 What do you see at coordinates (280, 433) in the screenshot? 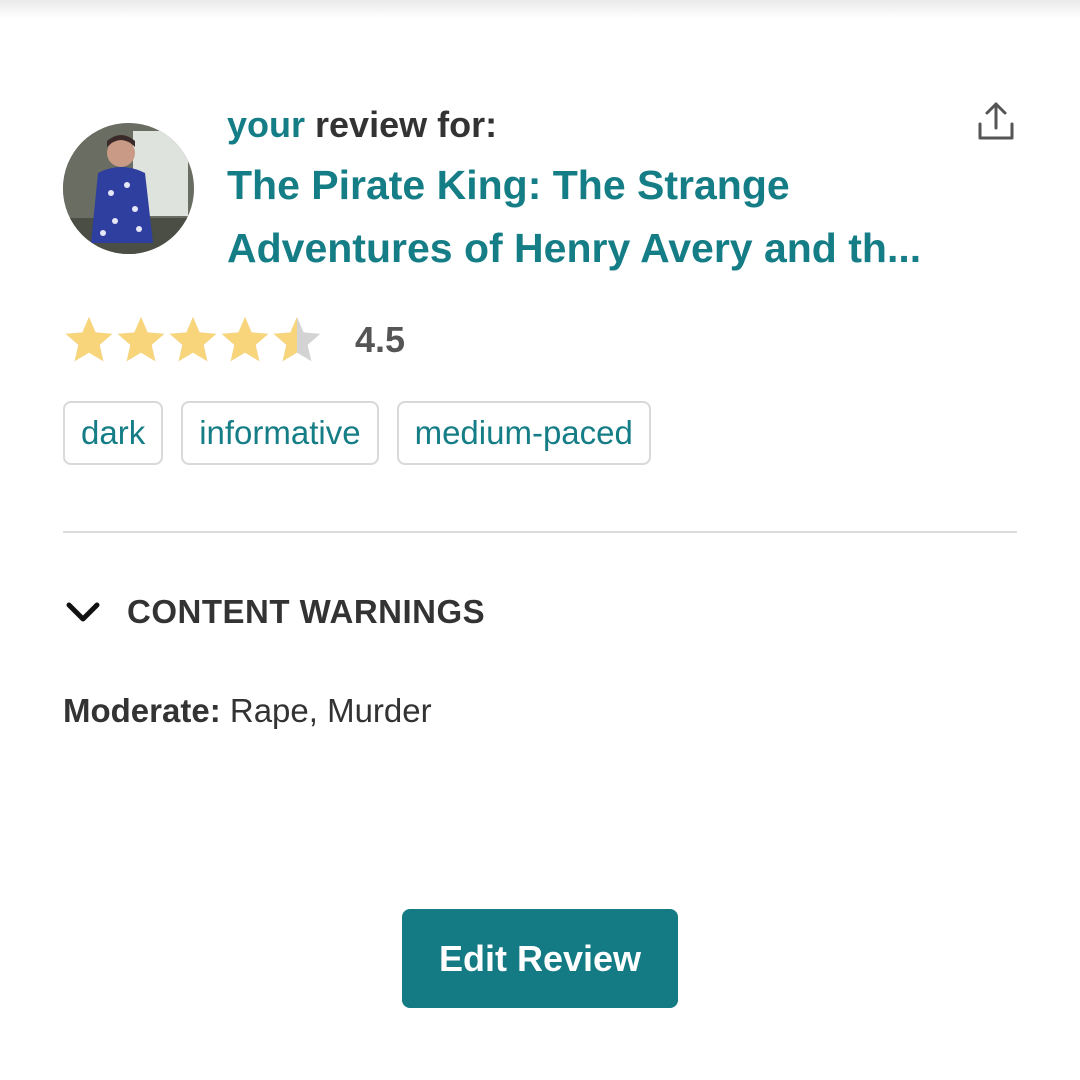
I see `tag-informative: informative` at bounding box center [280, 433].